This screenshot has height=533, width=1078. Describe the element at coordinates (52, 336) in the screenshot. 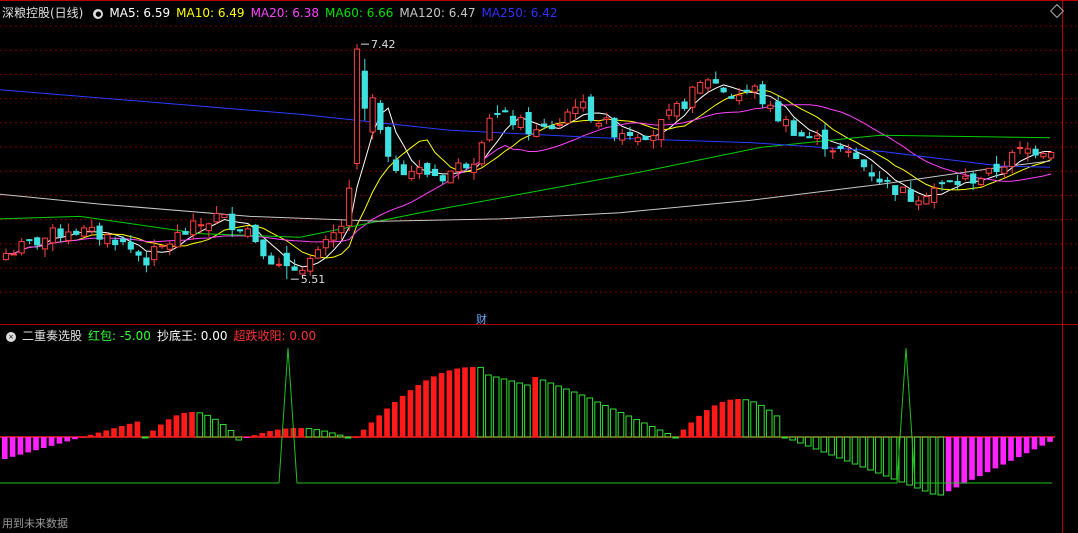

I see `indicator-title: 二重奏选股` at that location.